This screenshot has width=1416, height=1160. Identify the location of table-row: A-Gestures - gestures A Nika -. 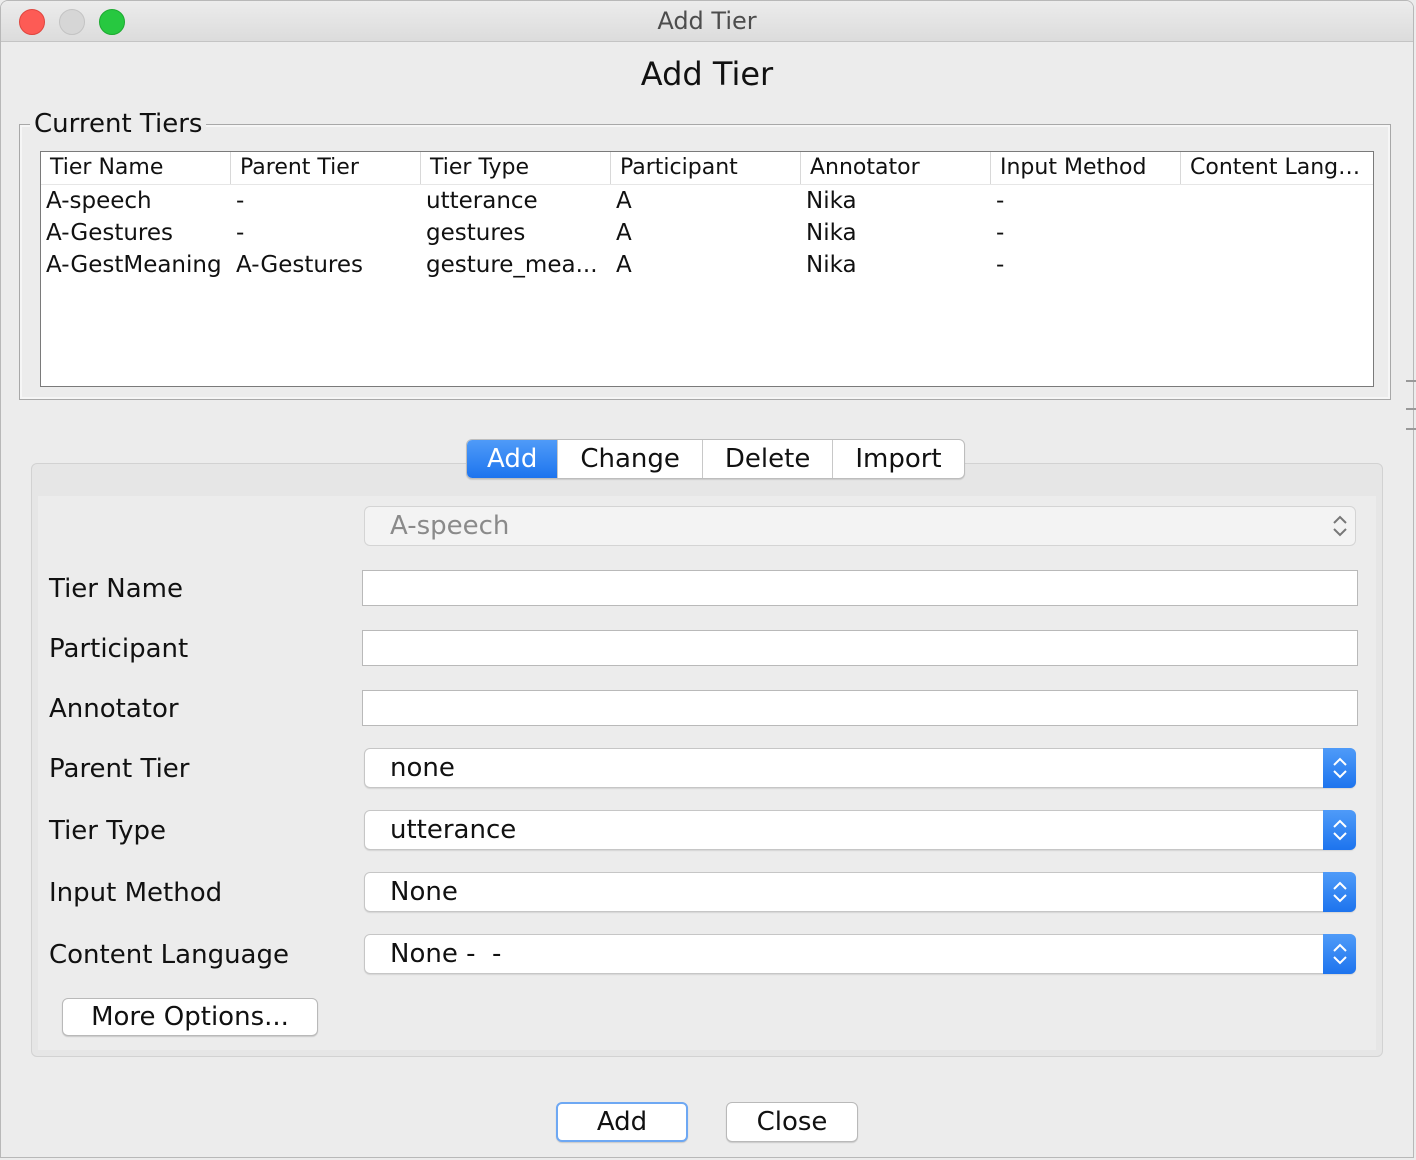
(707, 233).